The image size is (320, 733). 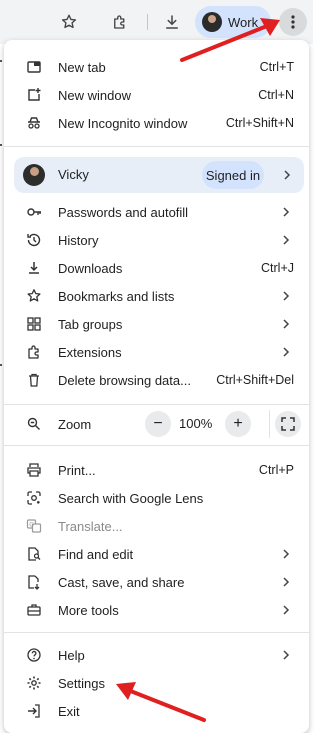 I want to click on menu-item-find-edit: Find and edit, so click(x=156, y=554).